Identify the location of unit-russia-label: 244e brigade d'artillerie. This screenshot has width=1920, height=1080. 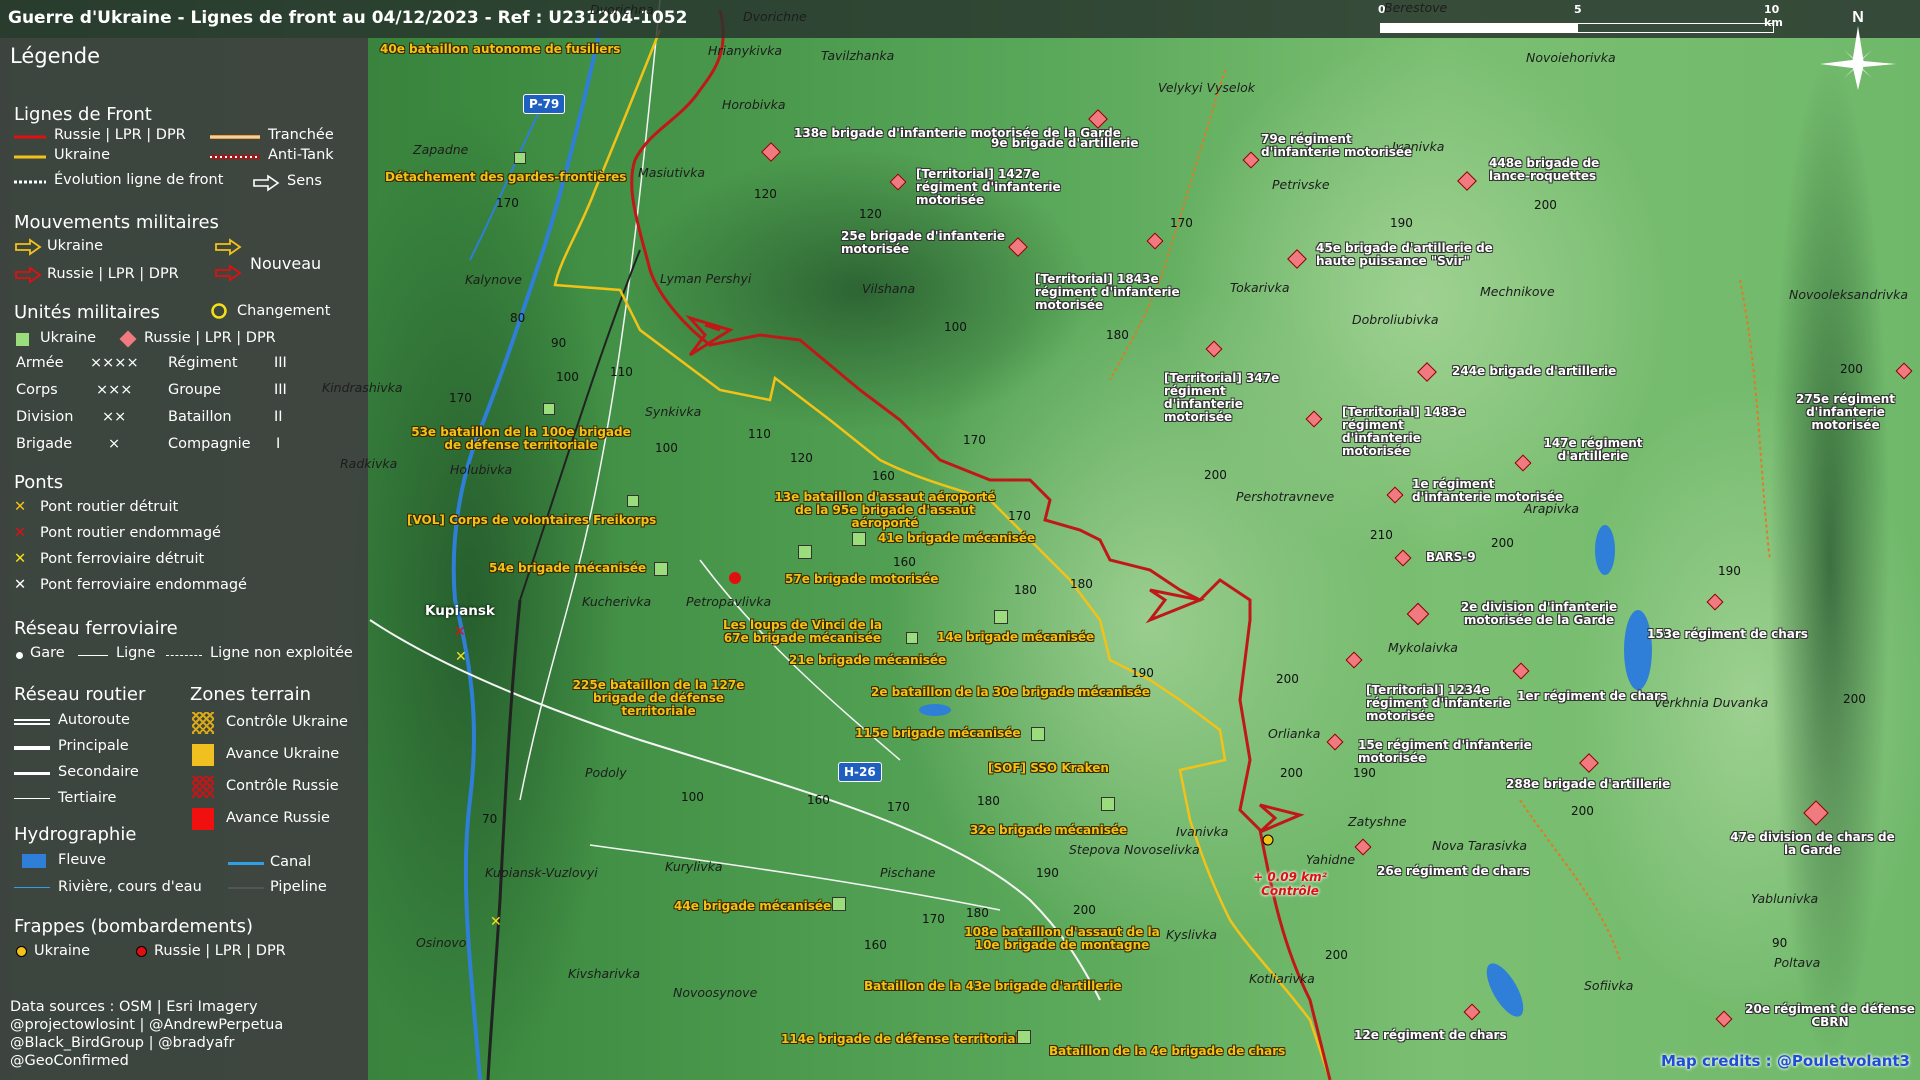
(1534, 371).